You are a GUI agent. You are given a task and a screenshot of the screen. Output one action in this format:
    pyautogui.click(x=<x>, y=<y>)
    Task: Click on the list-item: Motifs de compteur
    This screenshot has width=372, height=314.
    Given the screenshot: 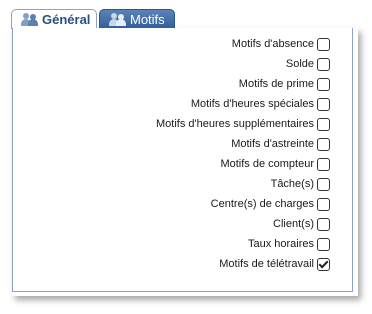 What is the action you would take?
    pyautogui.click(x=180, y=164)
    